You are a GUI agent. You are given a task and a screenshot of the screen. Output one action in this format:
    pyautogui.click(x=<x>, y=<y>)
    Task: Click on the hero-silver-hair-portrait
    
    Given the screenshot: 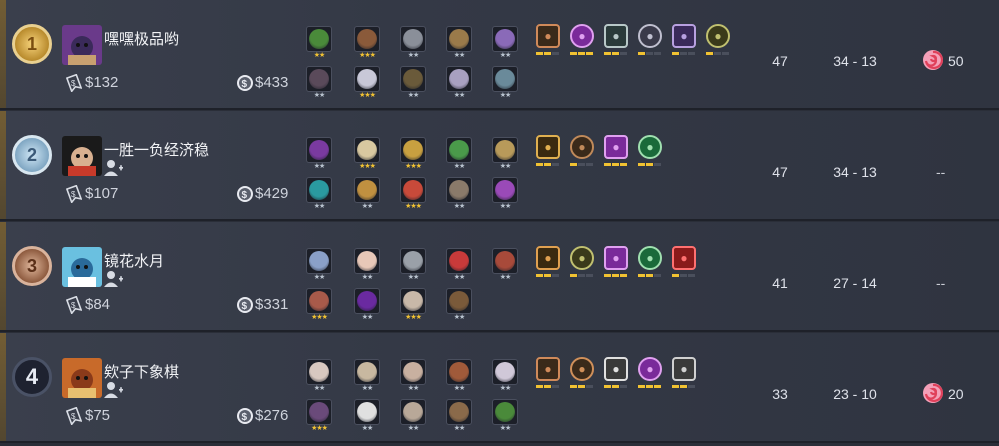 What is the action you would take?
    pyautogui.click(x=505, y=372)
    